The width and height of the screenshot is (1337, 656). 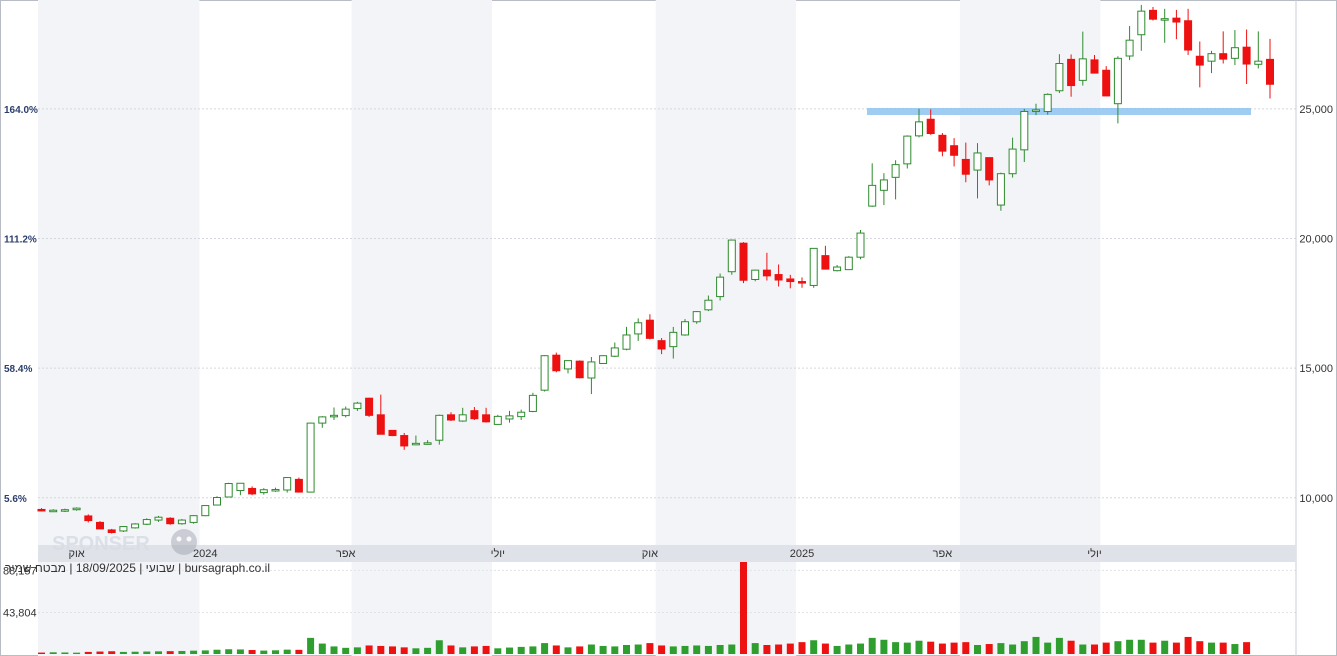 What do you see at coordinates (20, 240) in the screenshot?
I see `percent-tick-label: 111.2%` at bounding box center [20, 240].